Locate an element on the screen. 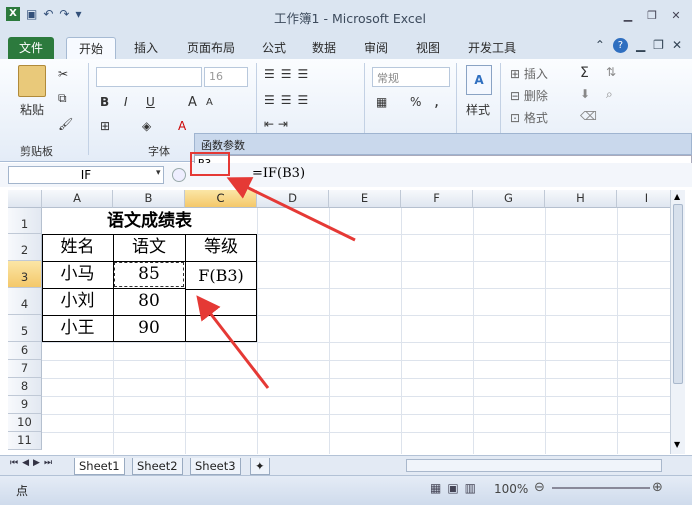 This screenshot has height=505, width=692. row-header: 4 is located at coordinates (25, 301).